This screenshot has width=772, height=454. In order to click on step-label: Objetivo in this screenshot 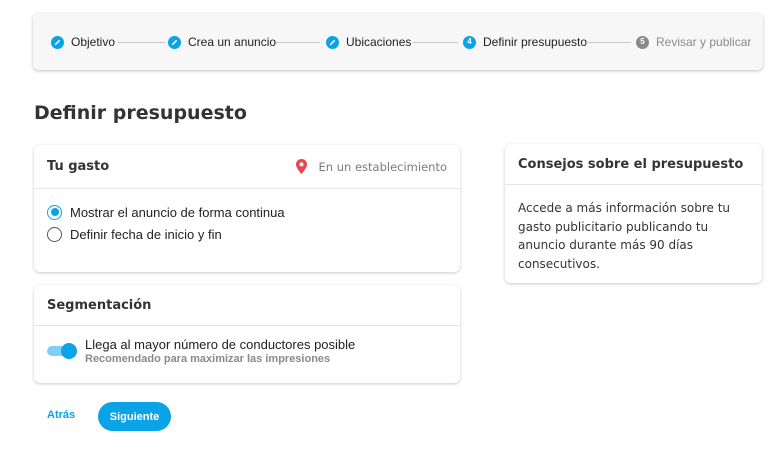, I will do `click(93, 42)`.